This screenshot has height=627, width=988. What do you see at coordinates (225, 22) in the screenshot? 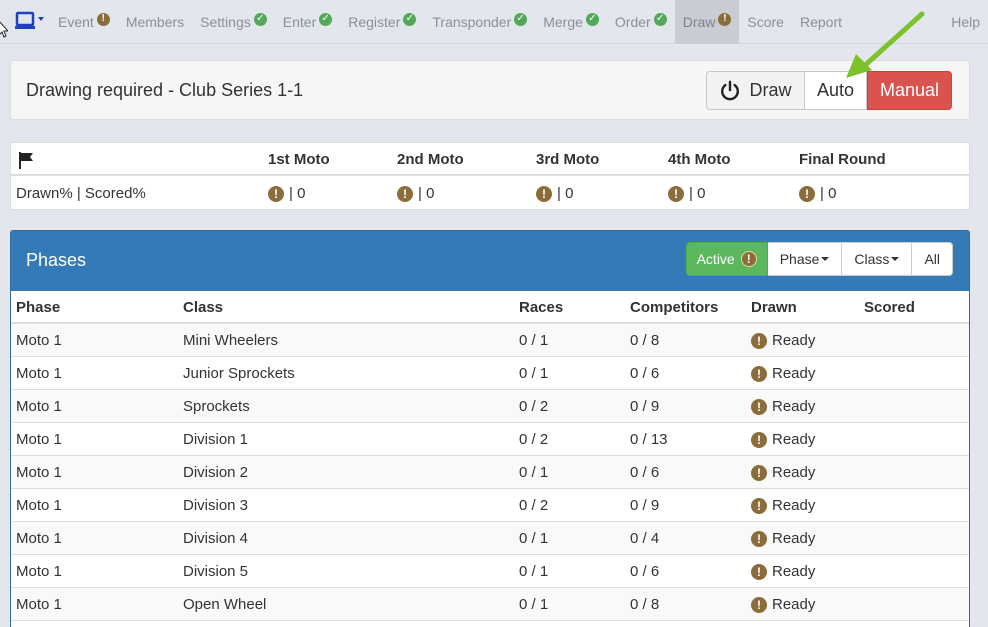
I see `nav-item-label: Settings` at bounding box center [225, 22].